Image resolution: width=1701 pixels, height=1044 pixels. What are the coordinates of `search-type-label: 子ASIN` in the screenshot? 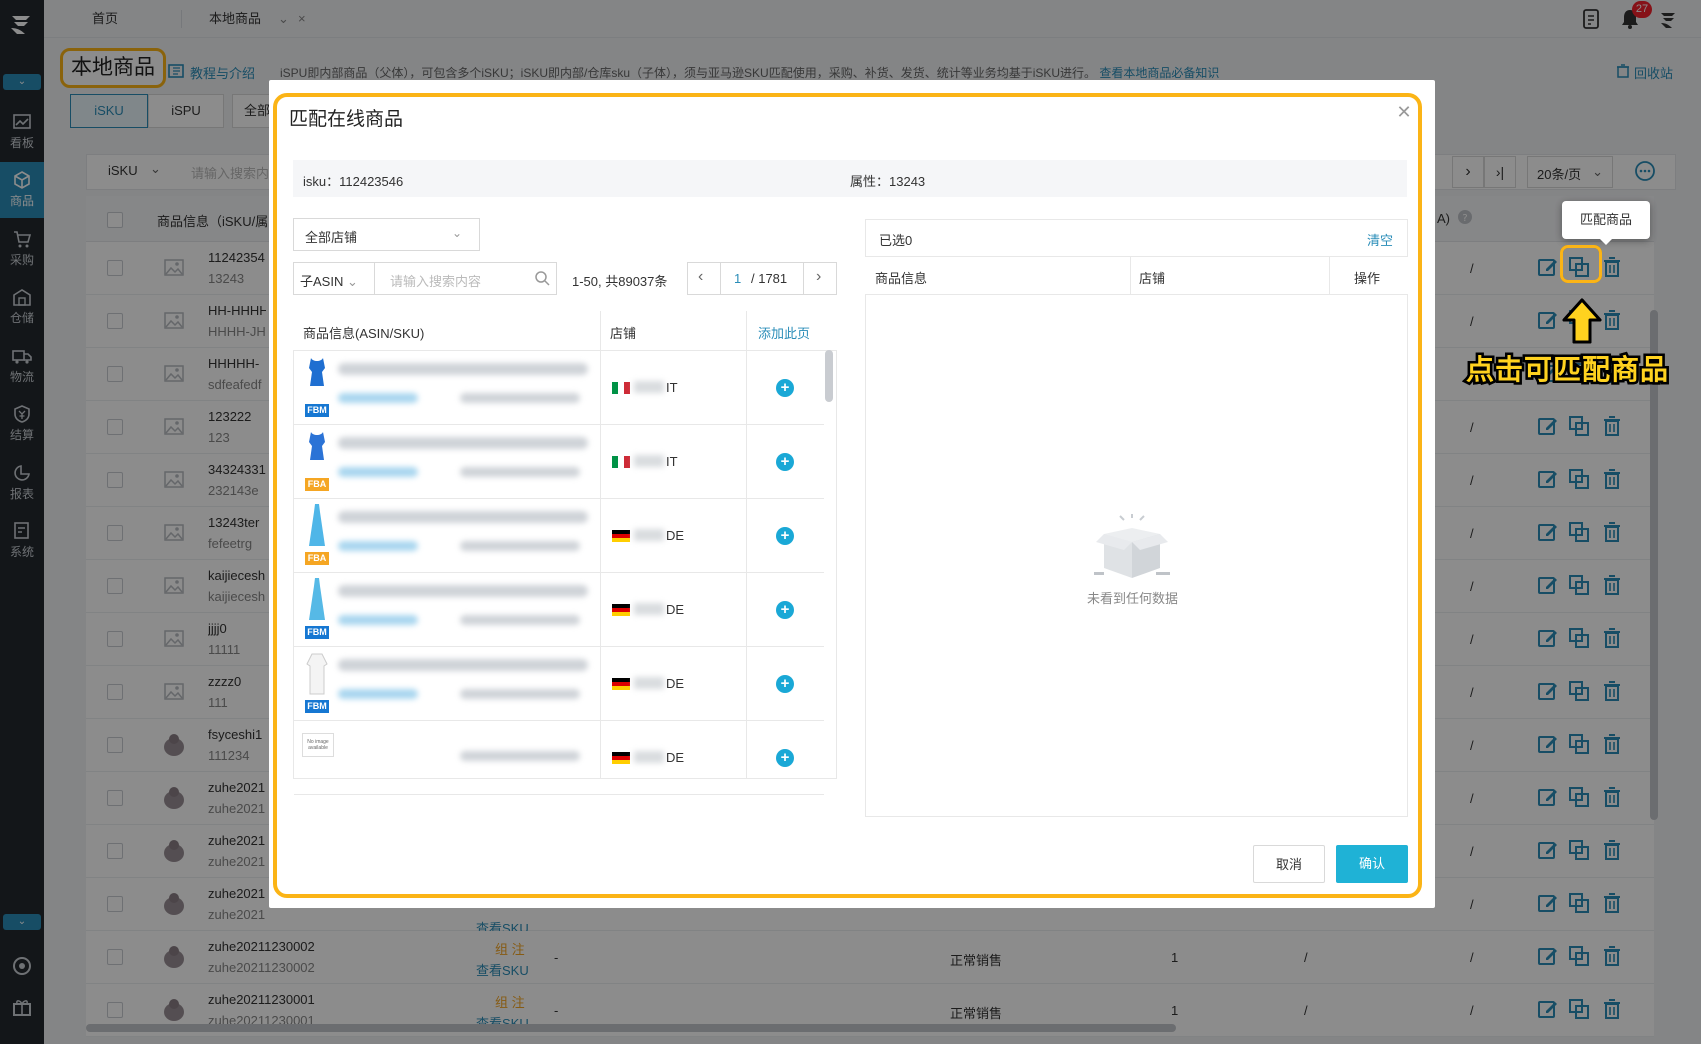 It's located at (322, 281).